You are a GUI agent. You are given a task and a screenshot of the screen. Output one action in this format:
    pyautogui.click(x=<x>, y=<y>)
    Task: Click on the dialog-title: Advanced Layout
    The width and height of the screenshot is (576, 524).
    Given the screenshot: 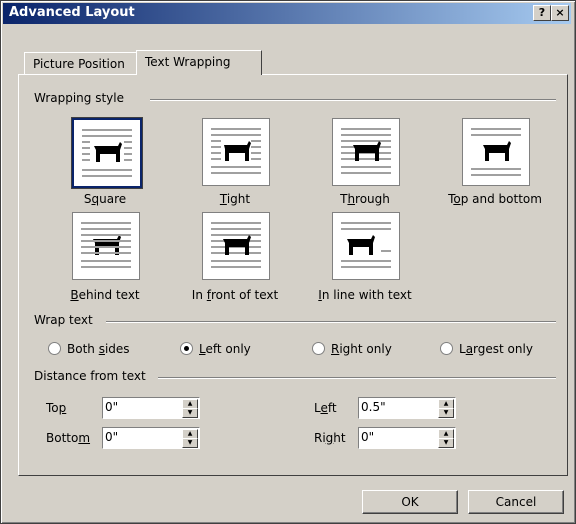 What is the action you would take?
    pyautogui.click(x=72, y=12)
    